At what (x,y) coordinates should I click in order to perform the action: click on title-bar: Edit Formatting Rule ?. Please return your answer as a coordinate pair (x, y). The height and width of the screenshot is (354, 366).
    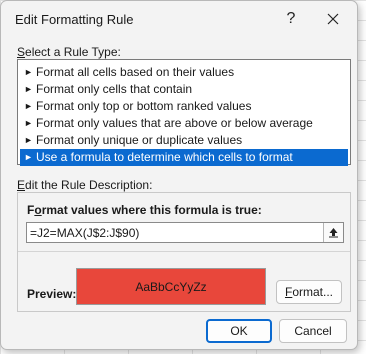
    Looking at the image, I should click on (179, 19).